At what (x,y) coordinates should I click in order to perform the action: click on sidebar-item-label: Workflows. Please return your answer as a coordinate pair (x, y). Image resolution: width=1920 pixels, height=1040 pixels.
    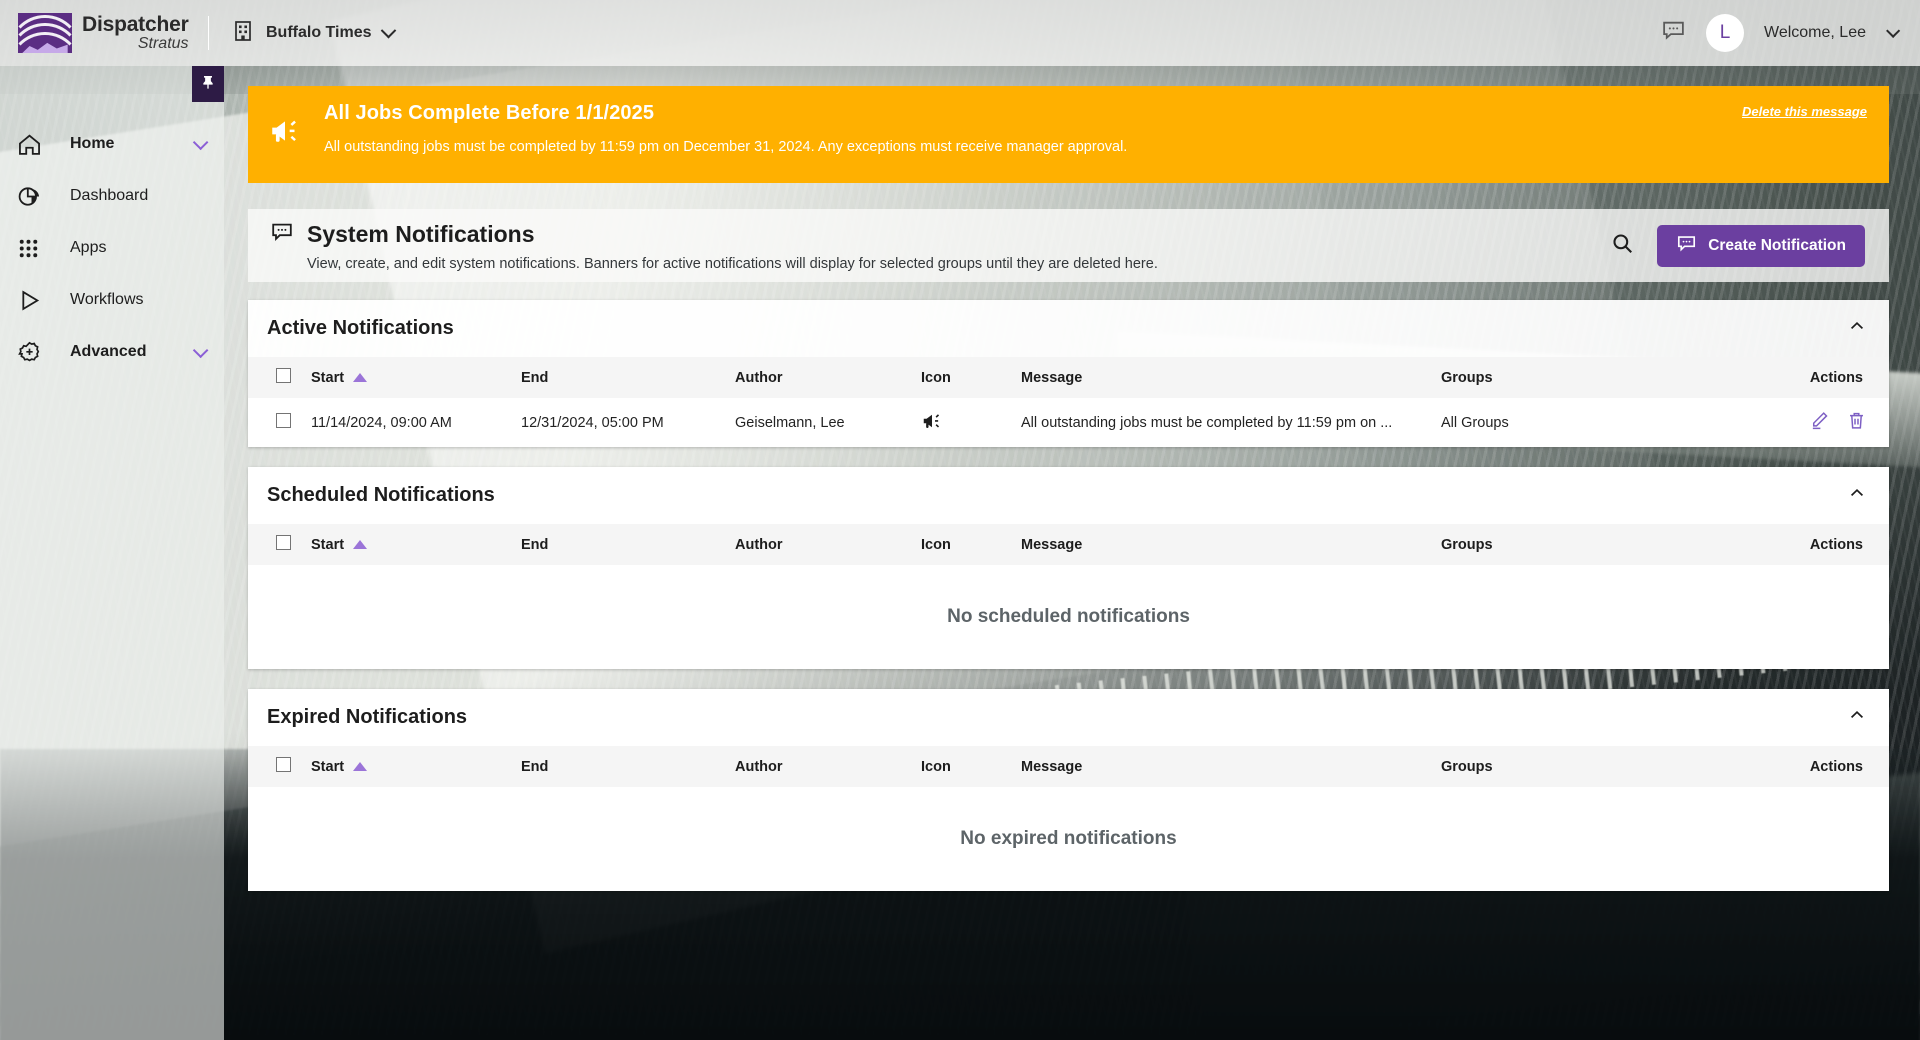
    Looking at the image, I should click on (107, 299).